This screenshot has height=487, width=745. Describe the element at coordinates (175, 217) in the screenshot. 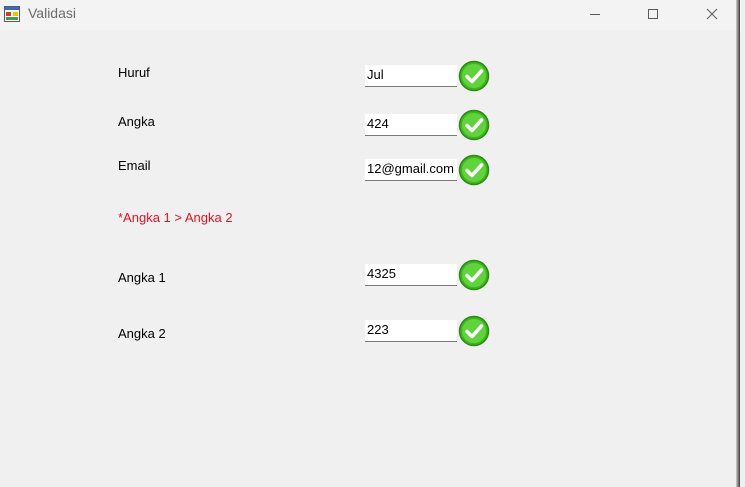

I see `comparison-warning-text: *Angka 1 > Angka 2` at that location.